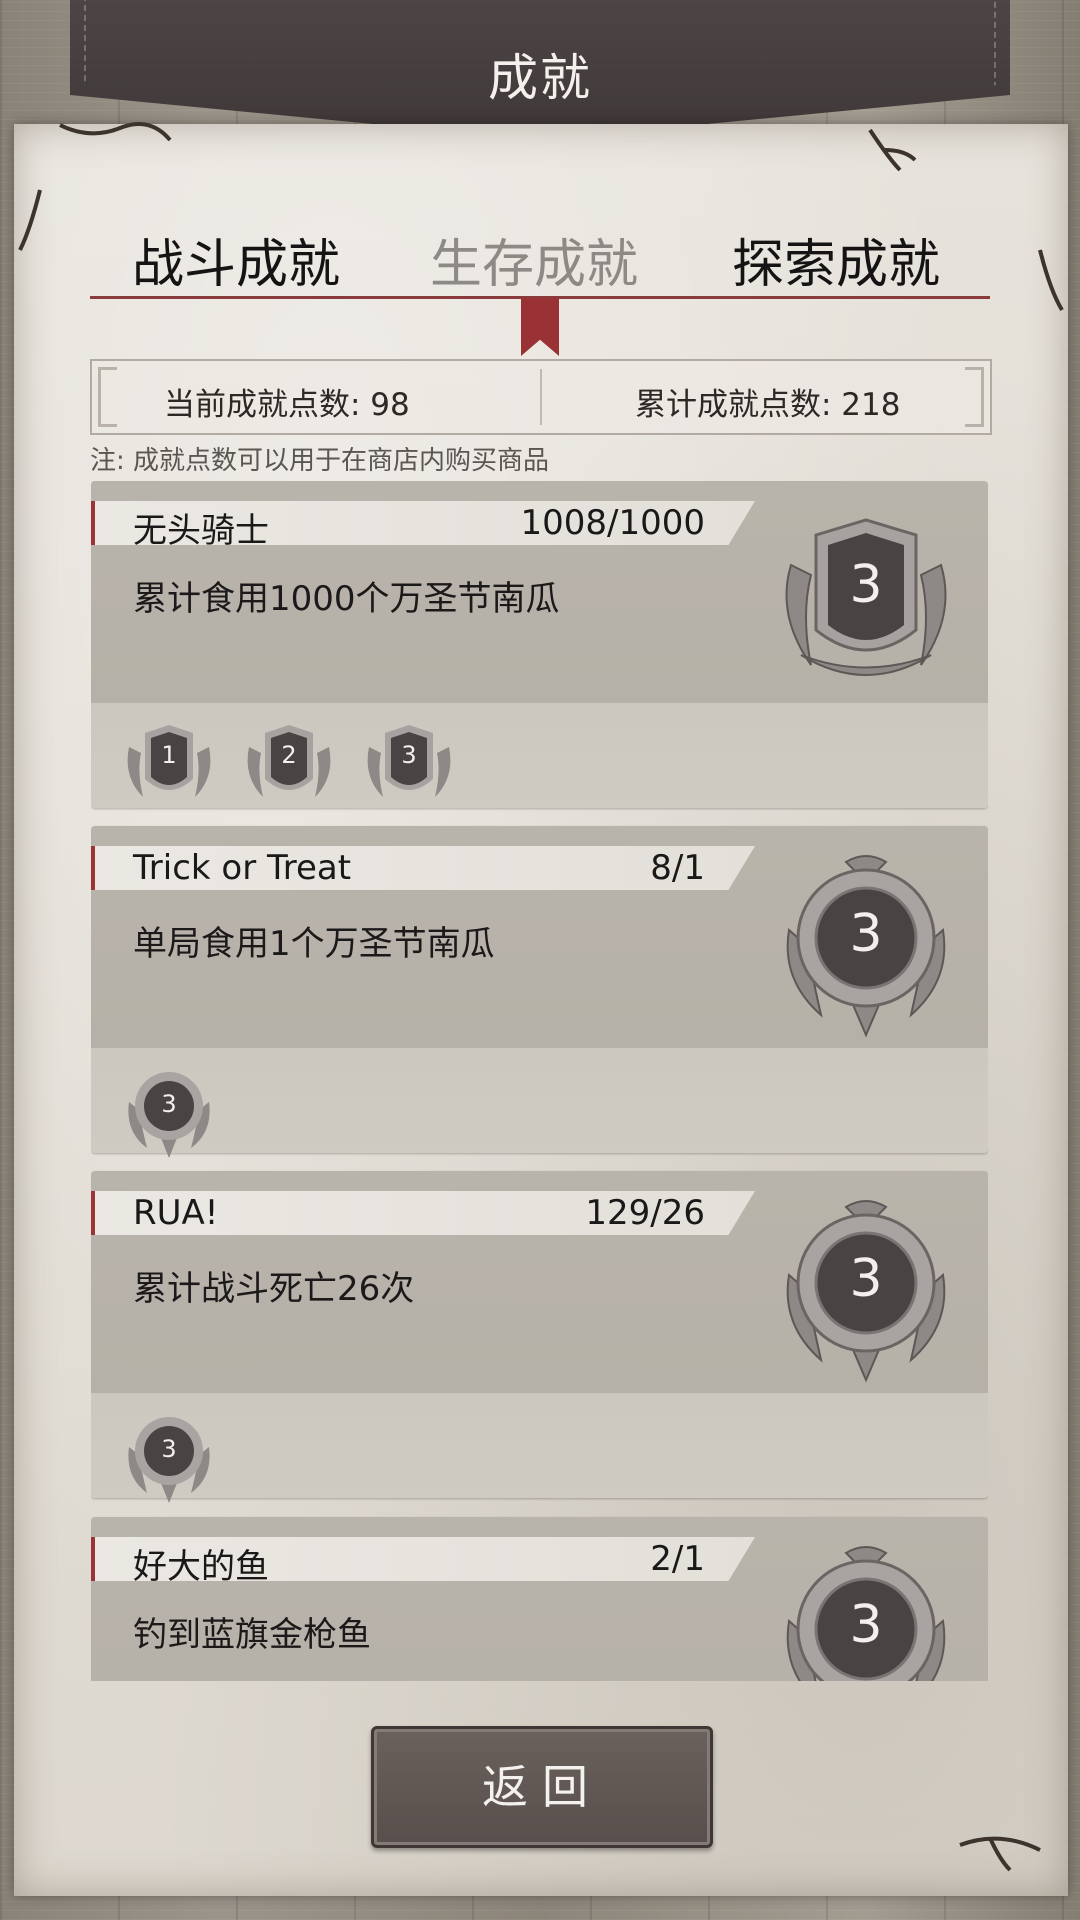 This screenshot has width=1080, height=1920. I want to click on achievement-progress: 2/1, so click(677, 1559).